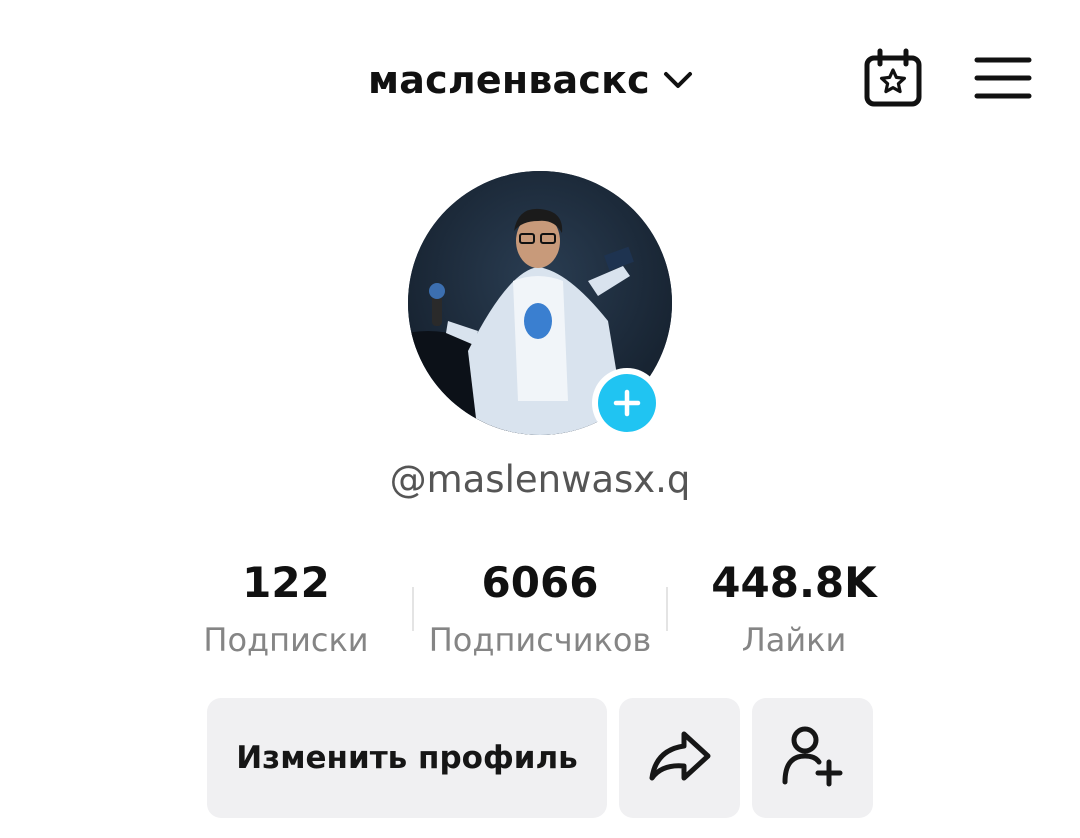 This screenshot has height=838, width=1080. I want to click on add-friend-button, so click(812, 758).